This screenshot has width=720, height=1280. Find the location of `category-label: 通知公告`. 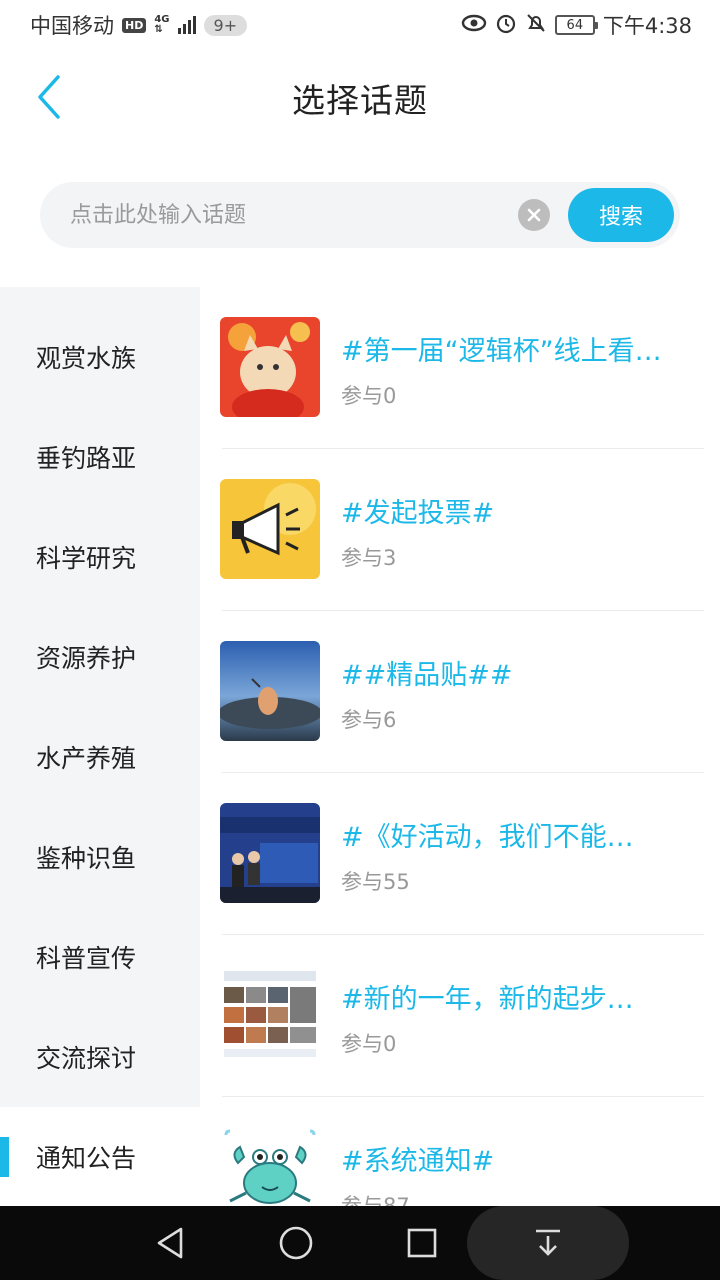

category-label: 通知公告 is located at coordinates (86, 1158).